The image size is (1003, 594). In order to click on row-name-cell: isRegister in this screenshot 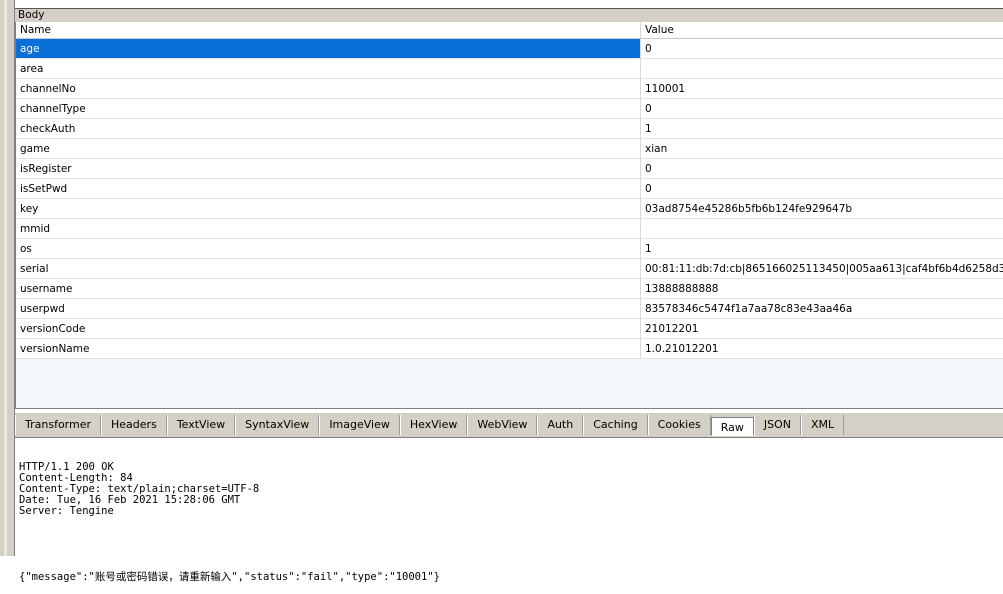, I will do `click(328, 168)`.